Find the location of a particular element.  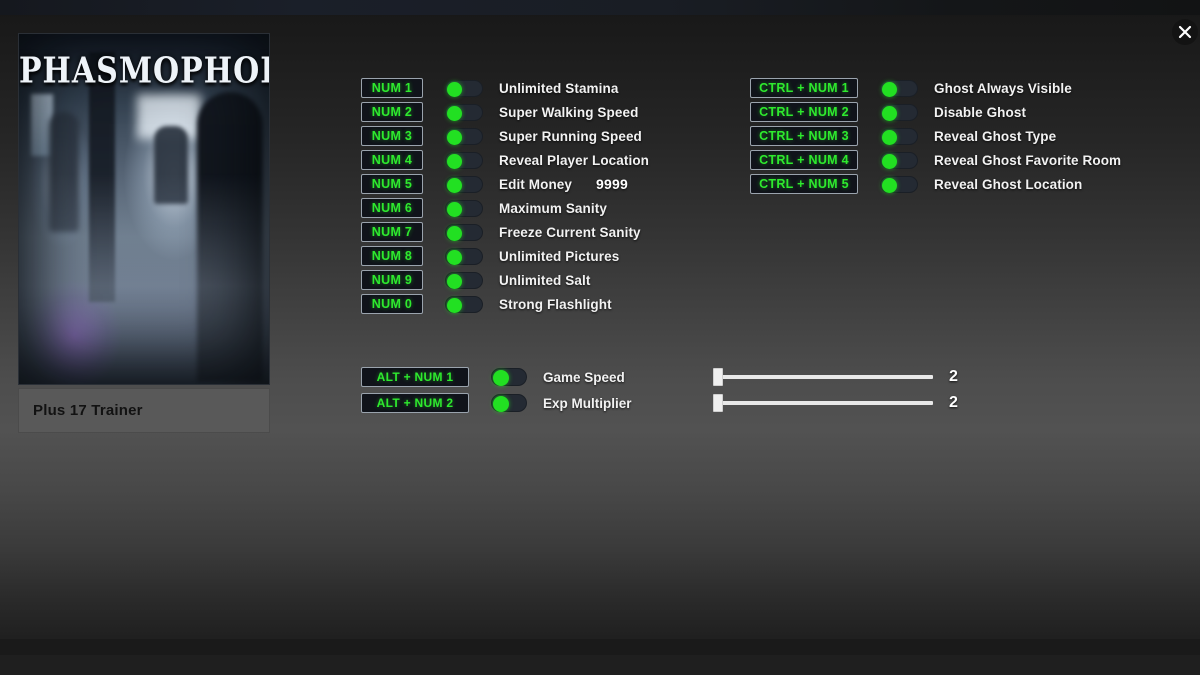

window-bottom-line is located at coordinates (600, 647).